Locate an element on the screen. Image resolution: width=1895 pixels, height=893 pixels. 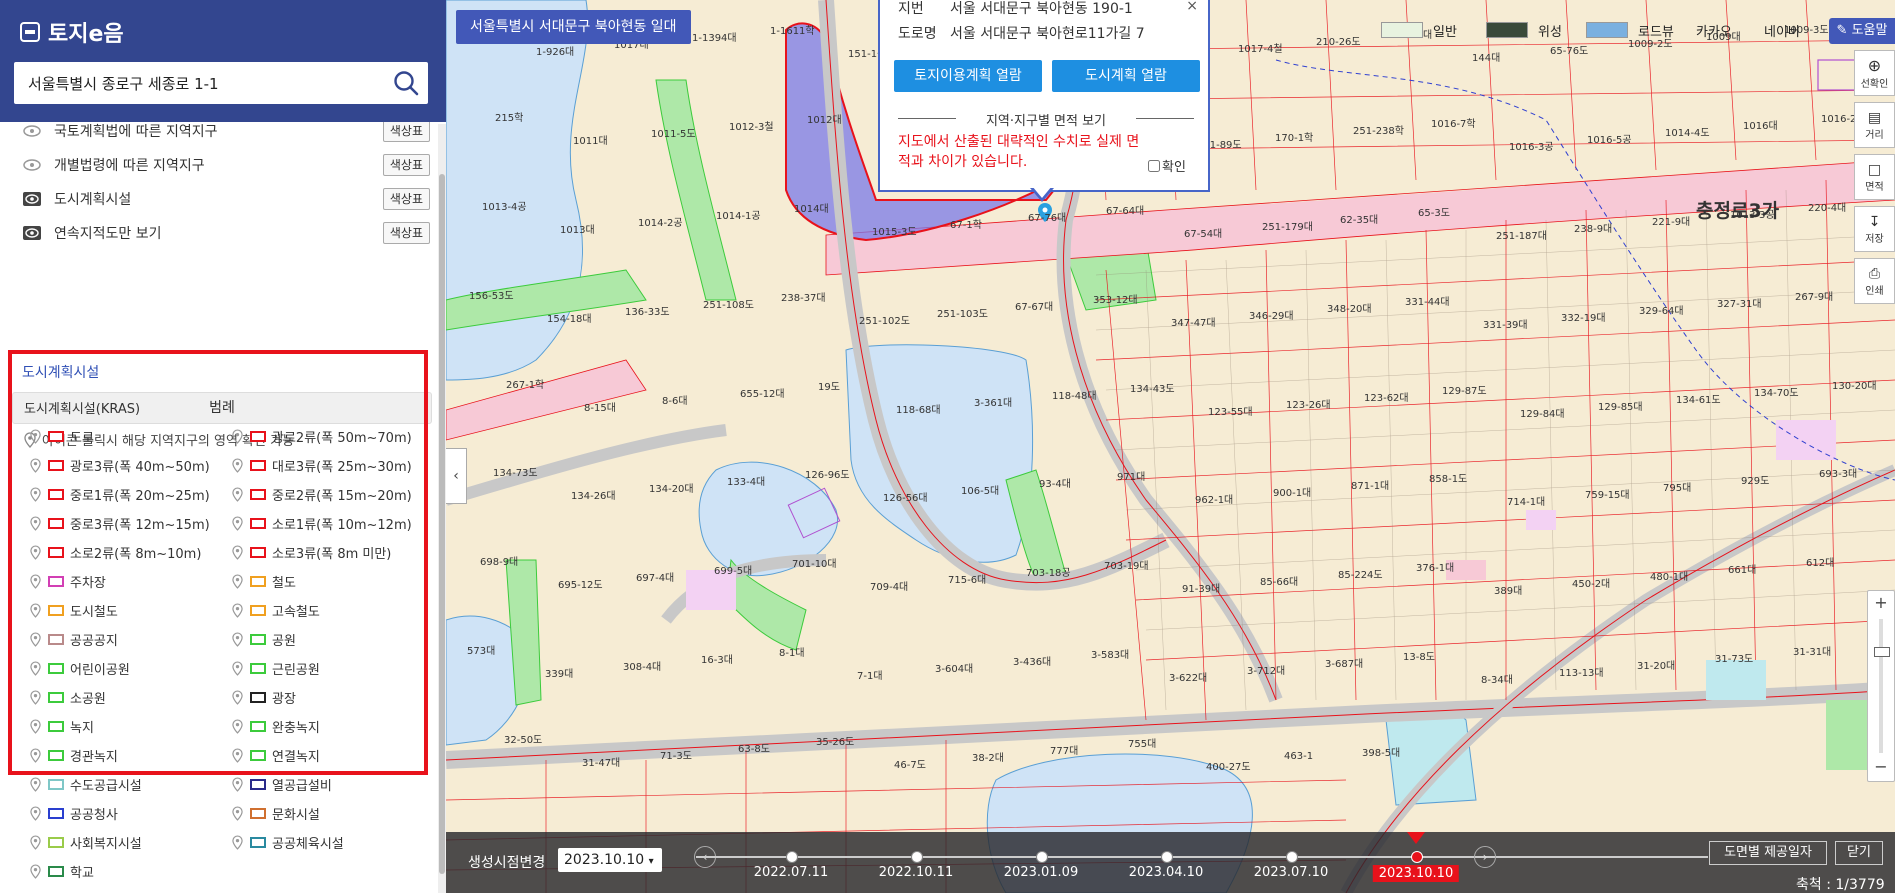
close-icon: × is located at coordinates (1192, 7).